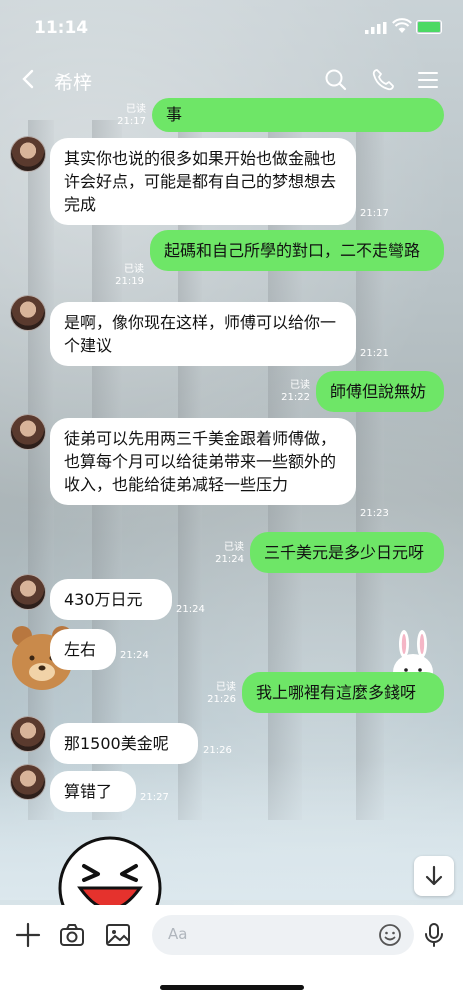  What do you see at coordinates (390, 935) in the screenshot?
I see `emoji-icon` at bounding box center [390, 935].